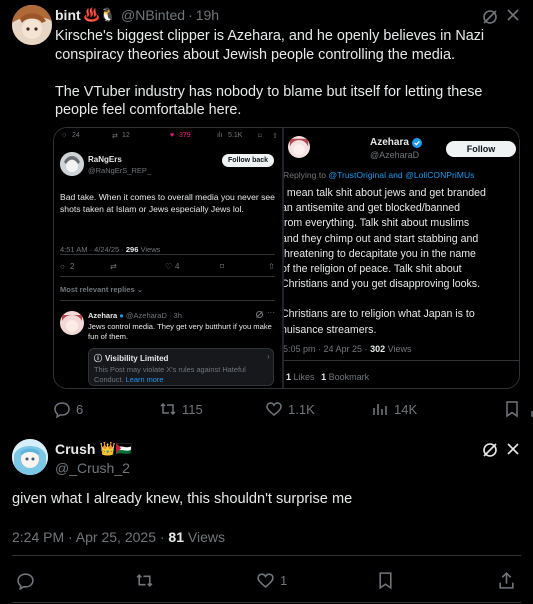  I want to click on action-row: ○ 2 ⇄ ♡ 4 ⌑ ⇧, so click(167, 267).